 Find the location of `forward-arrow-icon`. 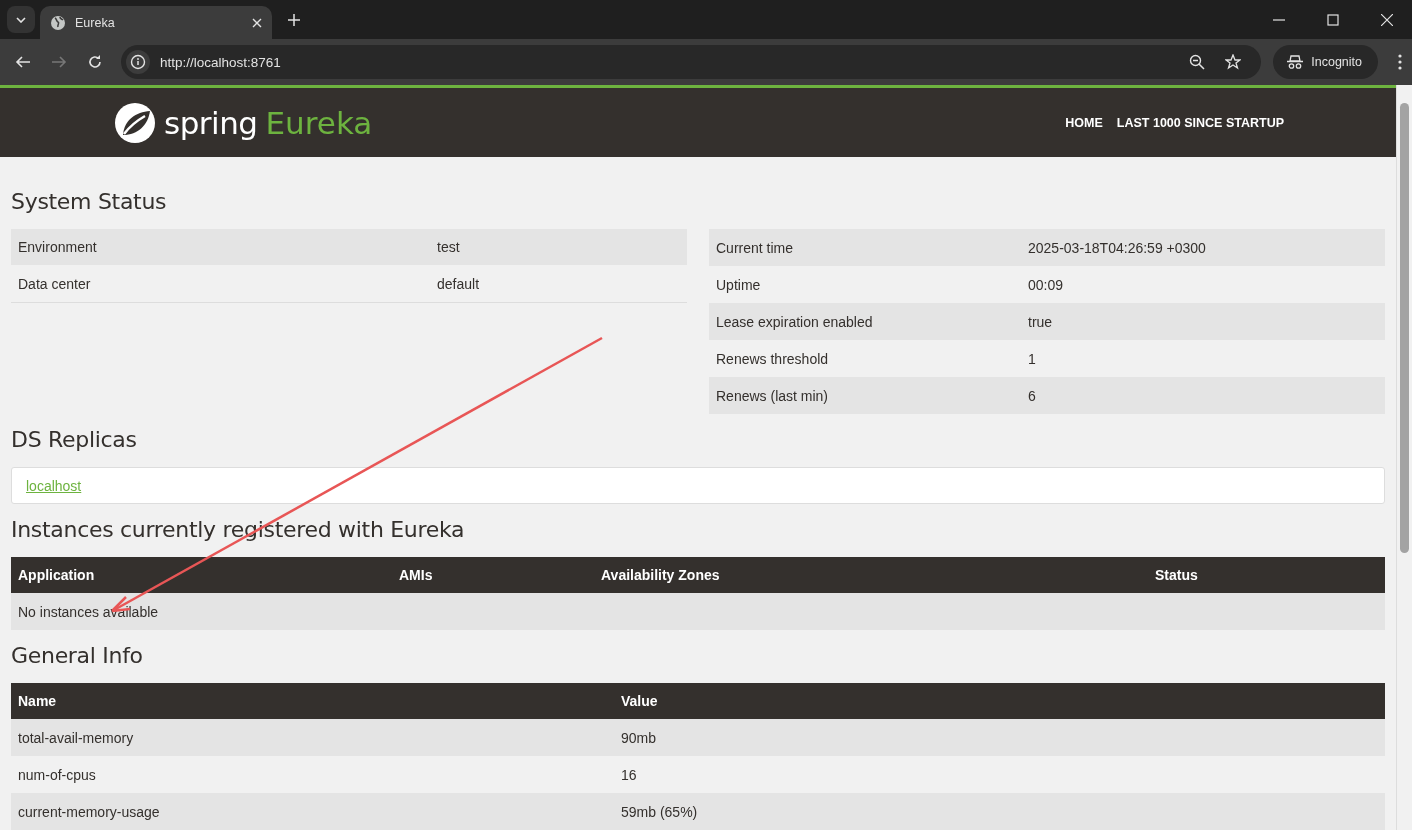

forward-arrow-icon is located at coordinates (59, 62).